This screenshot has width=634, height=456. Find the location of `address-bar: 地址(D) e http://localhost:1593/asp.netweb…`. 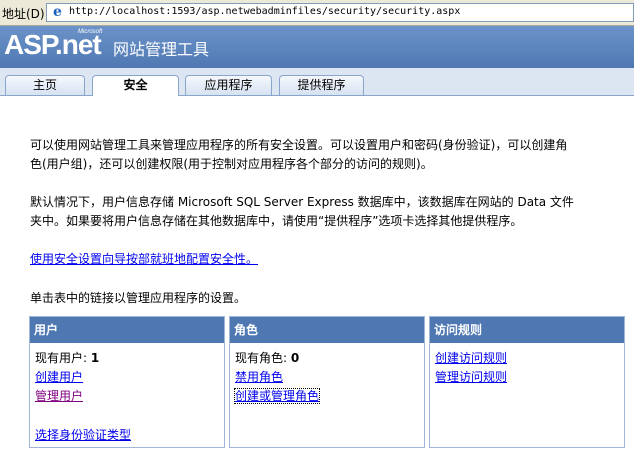

address-bar: 地址(D) e http://localhost:1593/asp.netweb… is located at coordinates (317, 13).